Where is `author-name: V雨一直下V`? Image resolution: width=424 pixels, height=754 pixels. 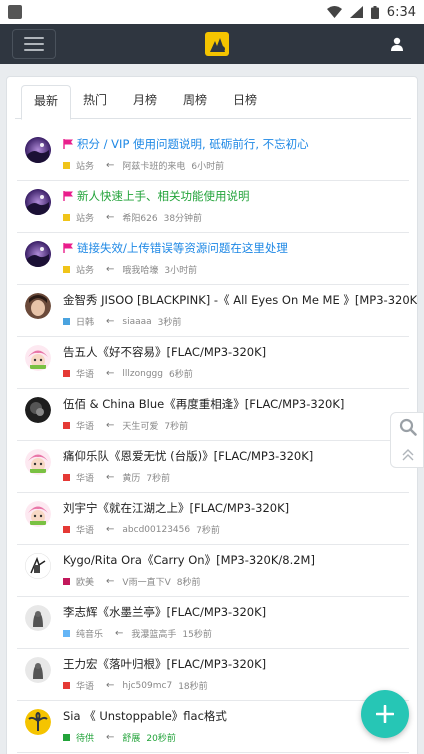 author-name: V雨一直下V is located at coordinates (146, 581).